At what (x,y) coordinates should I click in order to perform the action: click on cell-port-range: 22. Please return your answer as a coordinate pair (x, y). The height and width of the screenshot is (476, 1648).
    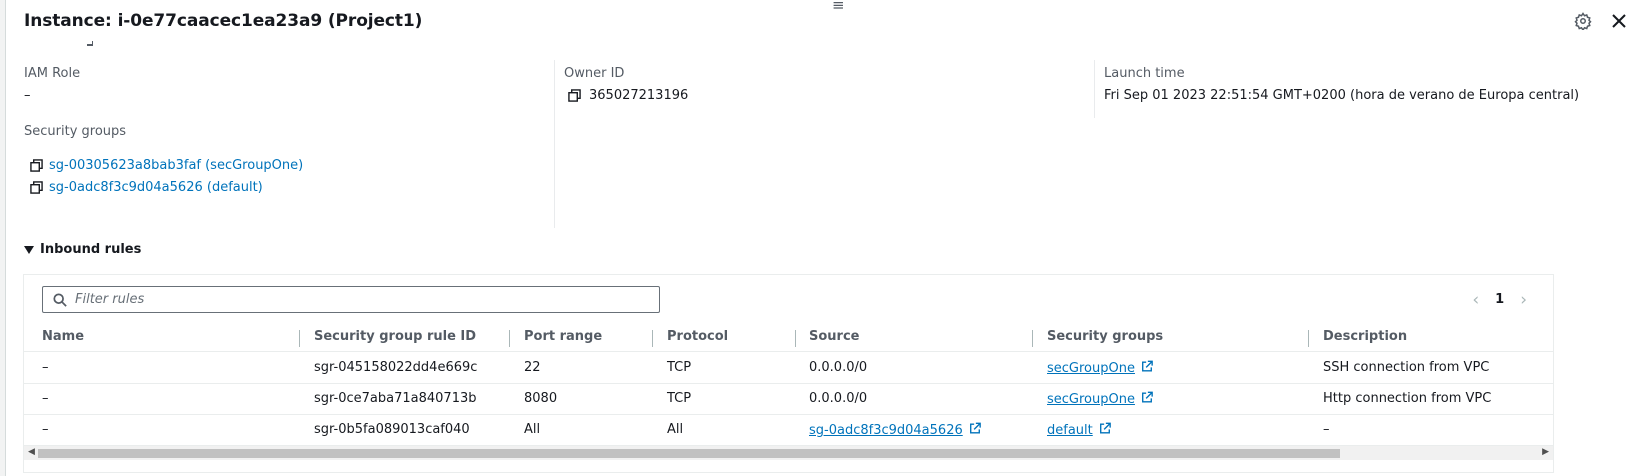
    Looking at the image, I should click on (532, 367).